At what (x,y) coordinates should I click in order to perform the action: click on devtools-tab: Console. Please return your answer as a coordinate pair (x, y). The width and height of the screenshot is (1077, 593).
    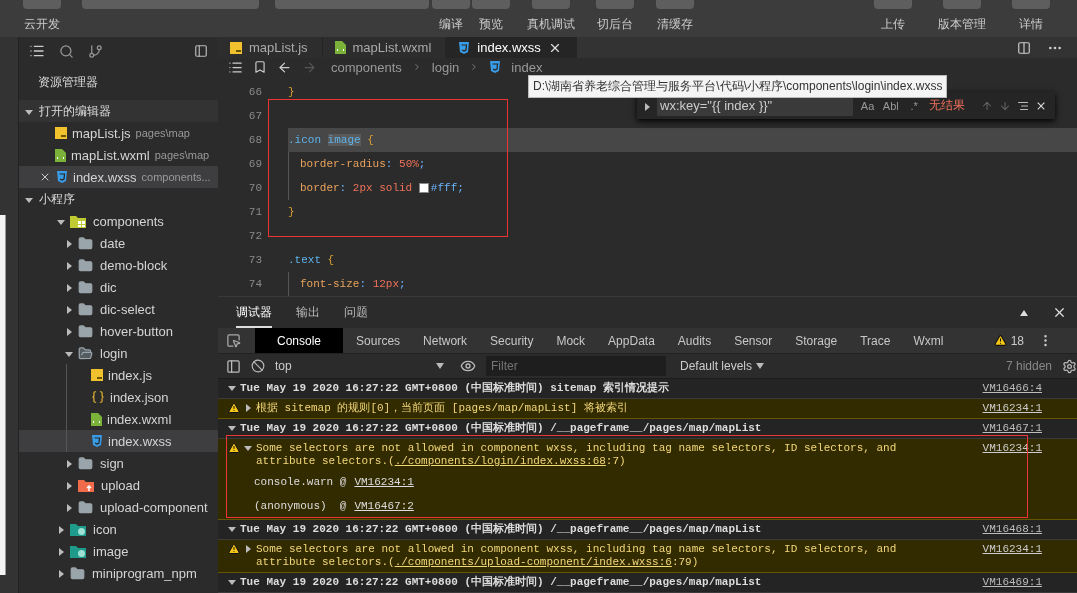
    Looking at the image, I should click on (299, 341).